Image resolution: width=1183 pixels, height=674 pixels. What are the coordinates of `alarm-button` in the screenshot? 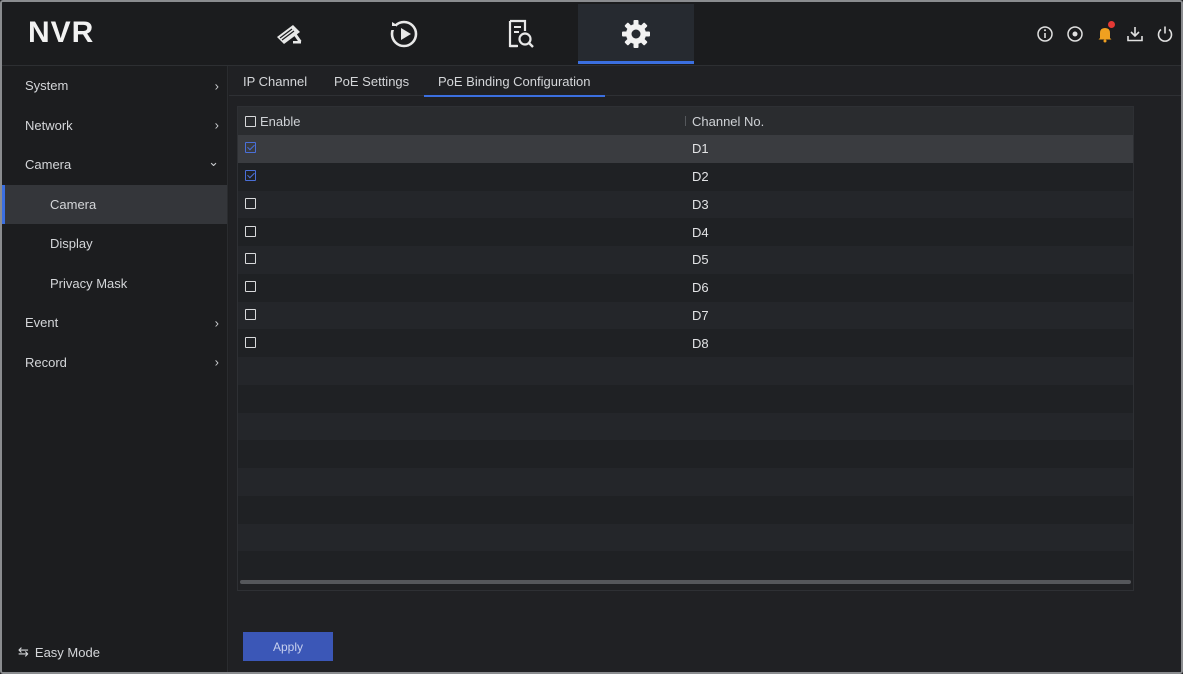 It's located at (1105, 32).